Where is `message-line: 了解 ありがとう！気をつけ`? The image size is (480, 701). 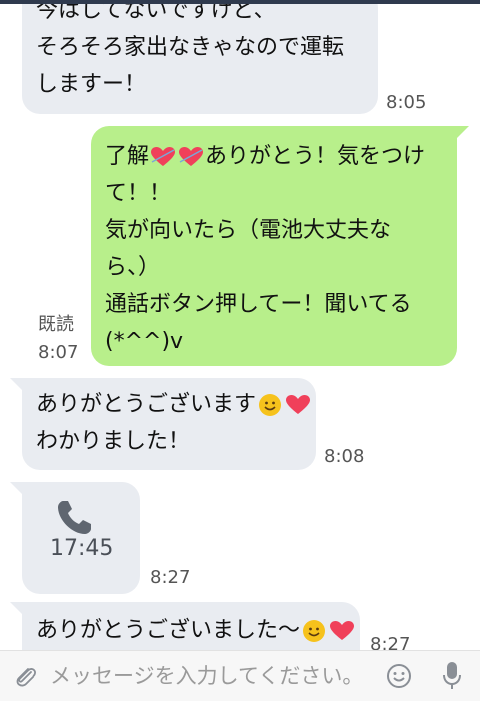 message-line: 了解 ありがとう！気をつけ is located at coordinates (274, 156).